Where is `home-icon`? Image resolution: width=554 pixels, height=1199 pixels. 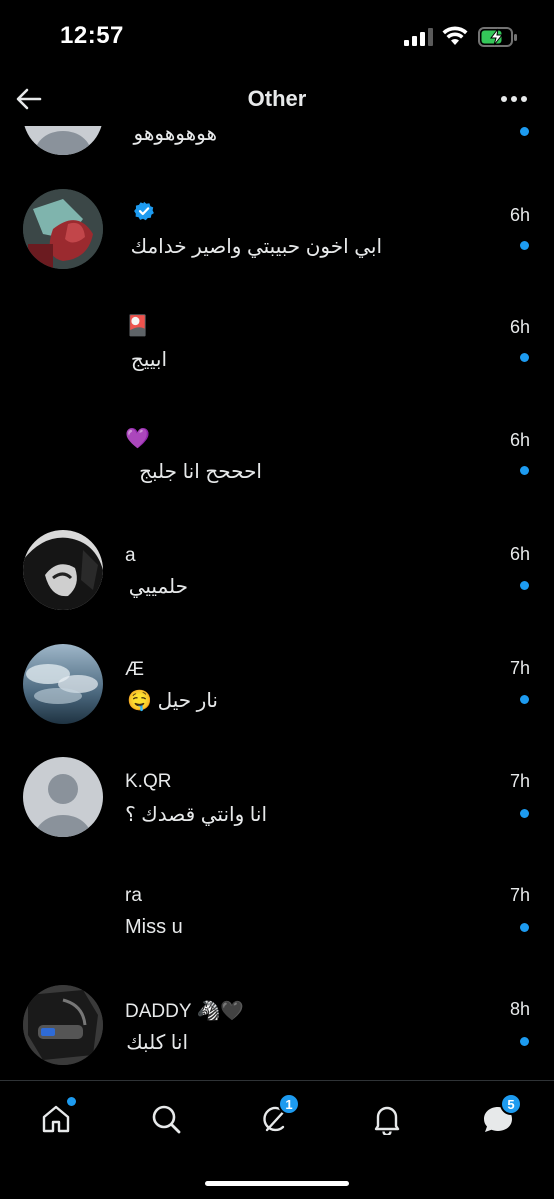 home-icon is located at coordinates (56, 1119).